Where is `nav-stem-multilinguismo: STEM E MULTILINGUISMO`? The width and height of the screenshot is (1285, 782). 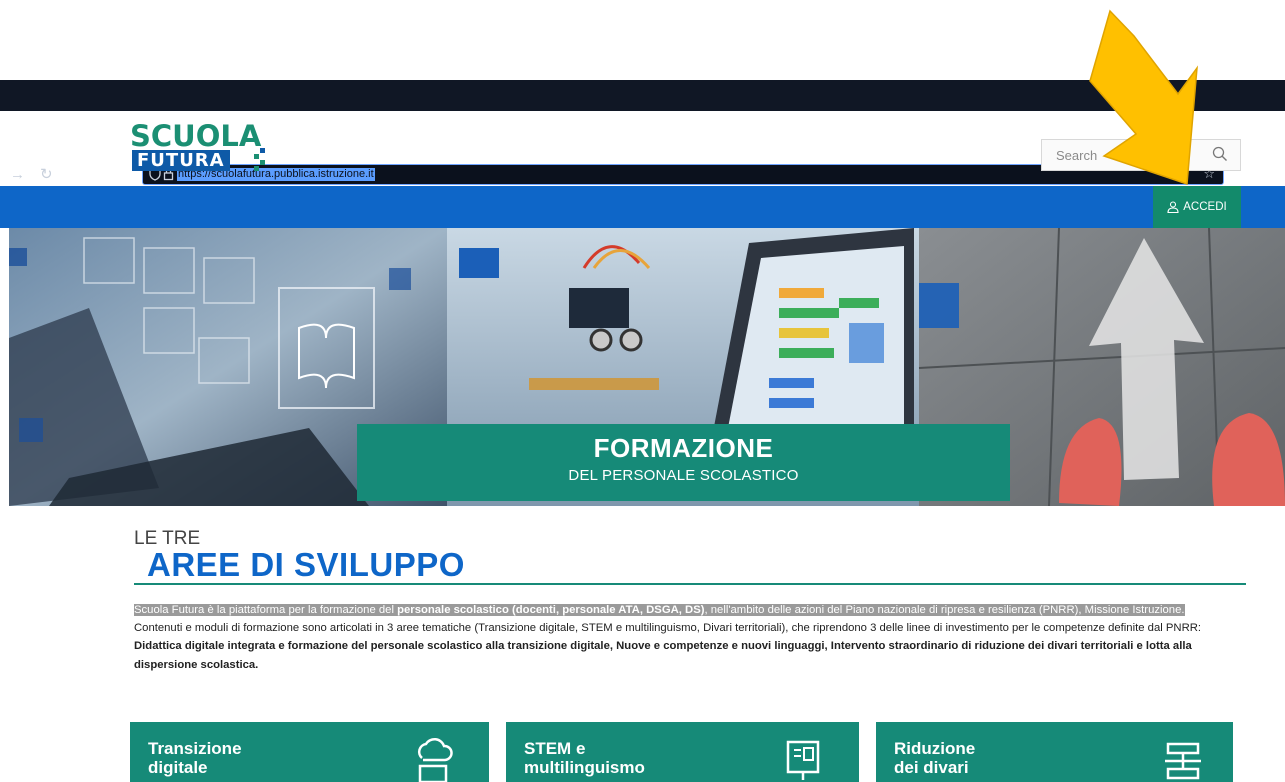 nav-stem-multilinguismo: STEM E MULTILINGUISMO is located at coordinates (445, 21).